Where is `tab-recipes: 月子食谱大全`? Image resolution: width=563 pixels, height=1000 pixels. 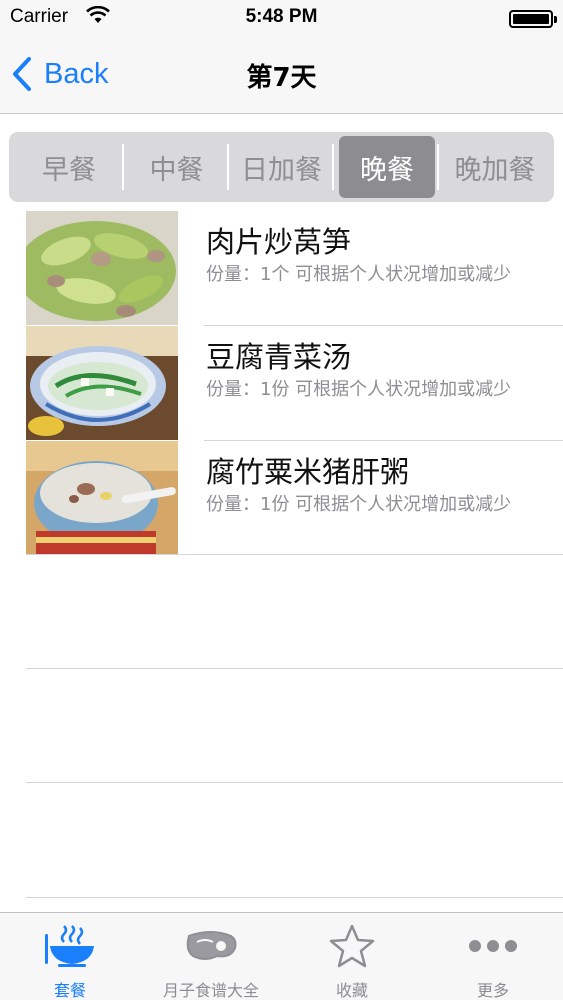 tab-recipes: 月子食谱大全 is located at coordinates (211, 956).